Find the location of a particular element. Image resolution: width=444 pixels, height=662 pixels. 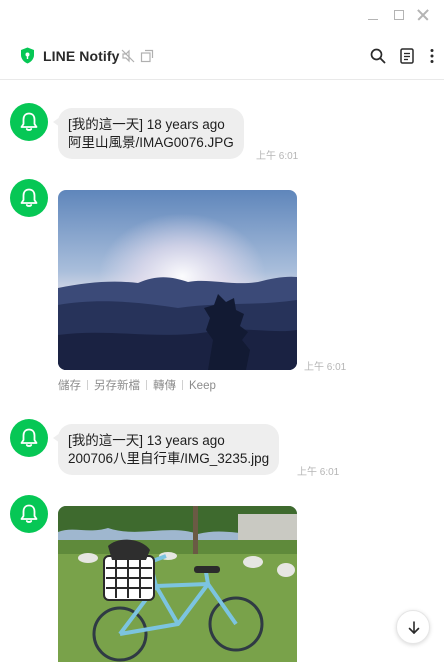

message-line: [我的這一天] 13 years ago is located at coordinates (146, 440).